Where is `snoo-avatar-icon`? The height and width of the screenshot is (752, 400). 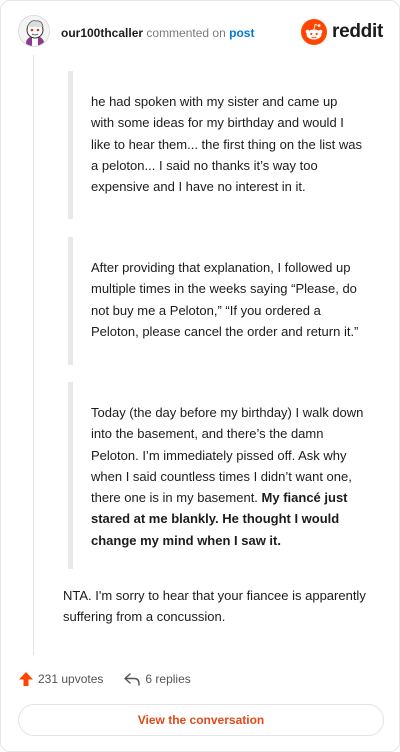
snoo-avatar-icon is located at coordinates (34, 31).